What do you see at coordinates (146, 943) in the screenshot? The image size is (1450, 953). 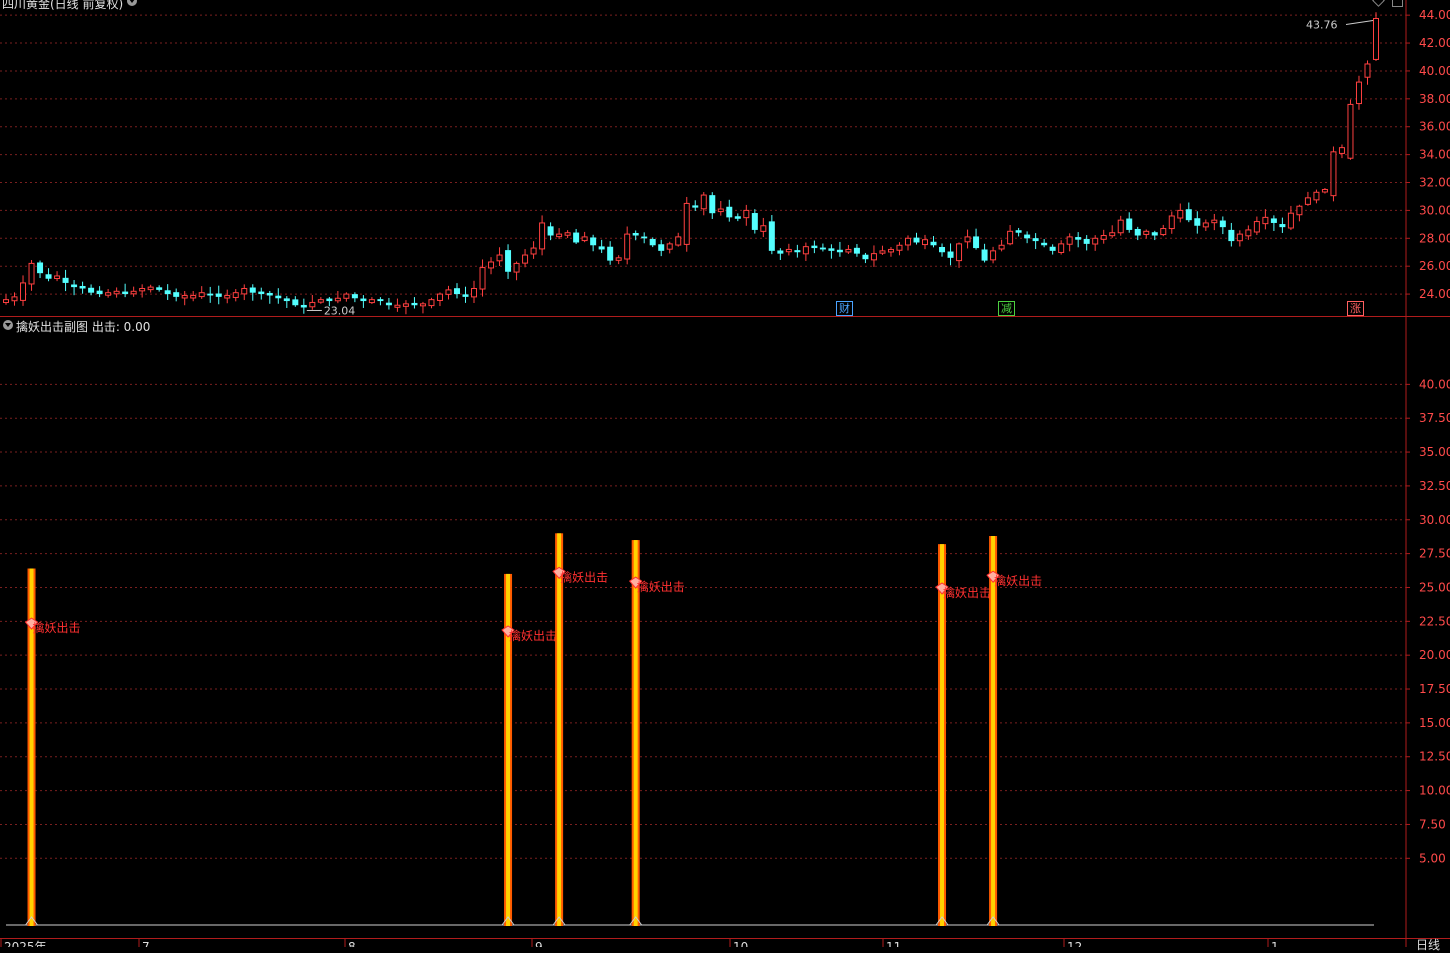 I see `time-tick-label: 7` at bounding box center [146, 943].